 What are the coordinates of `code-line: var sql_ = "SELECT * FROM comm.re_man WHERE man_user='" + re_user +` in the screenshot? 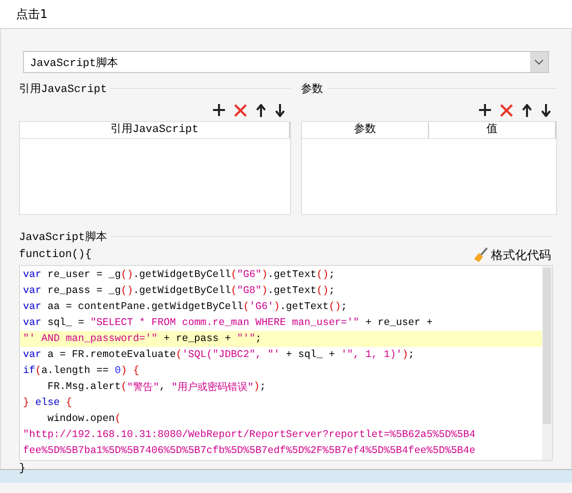 It's located at (228, 323).